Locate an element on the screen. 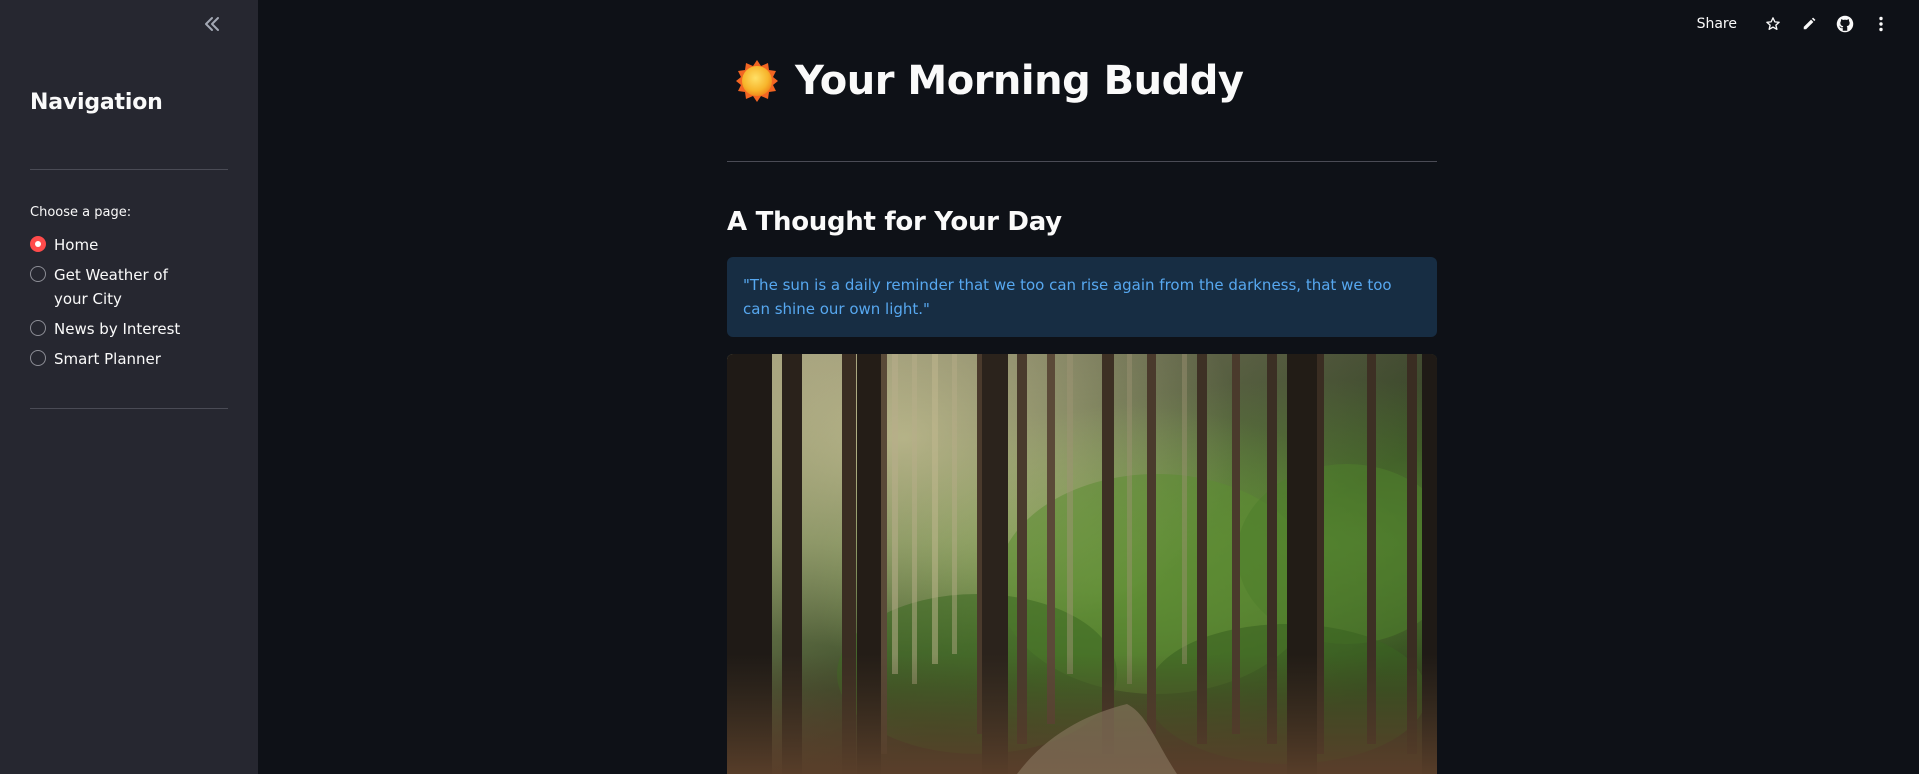 Image resolution: width=1919 pixels, height=774 pixels. radio-option-label: Home is located at coordinates (76, 245).